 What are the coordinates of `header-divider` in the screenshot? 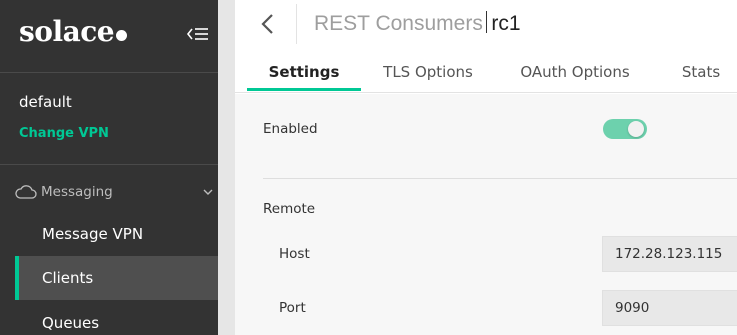 It's located at (296, 24).